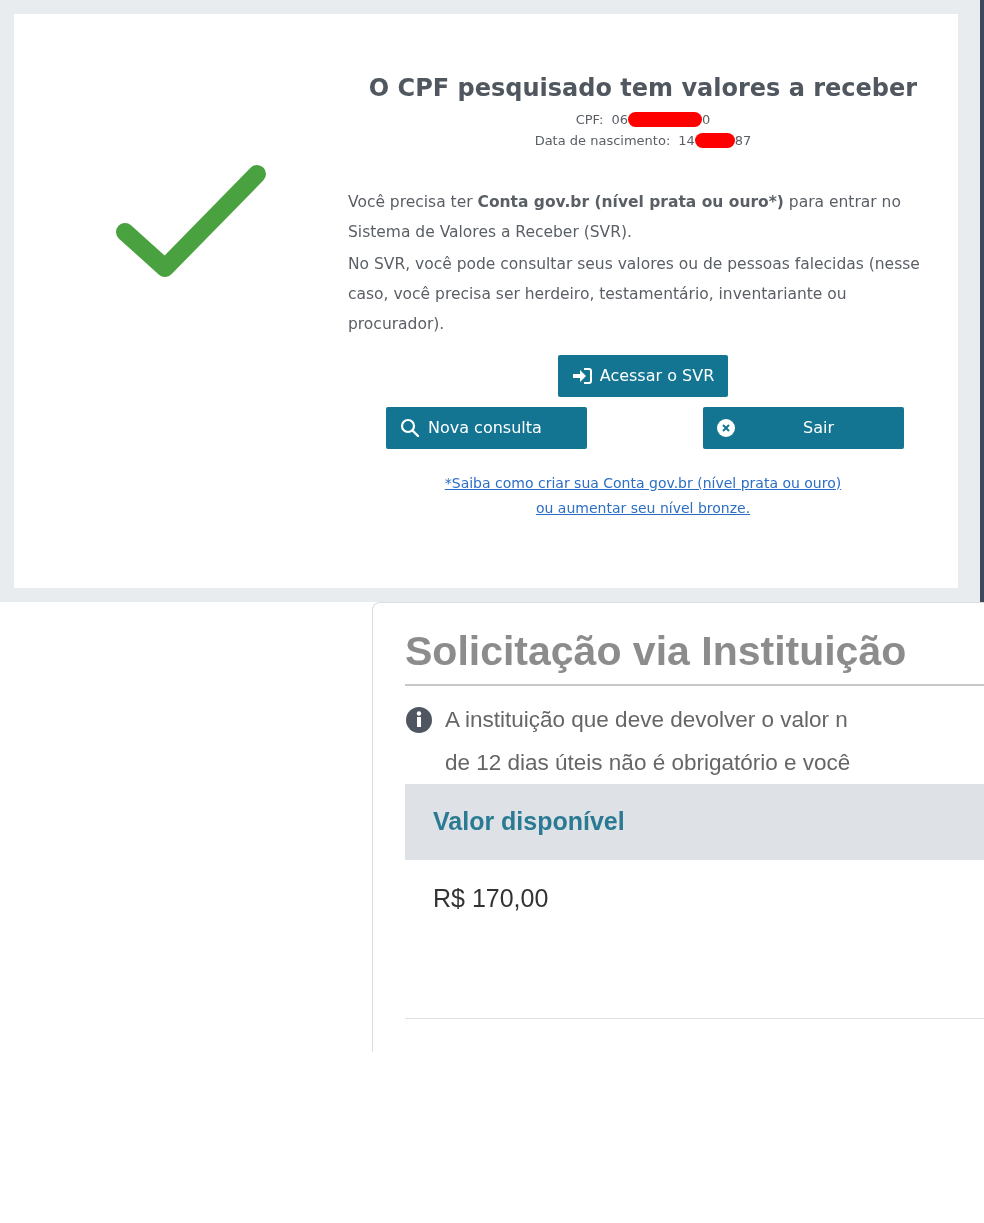 This screenshot has width=984, height=1223. Describe the element at coordinates (634, 294) in the screenshot. I see `info-paragraph: No SVR, você pode consultar seus valores ou de pessoas falecidas (nesse caso, você precisa ser herdeiro, testamentário, inventariante ou procurador).` at that location.